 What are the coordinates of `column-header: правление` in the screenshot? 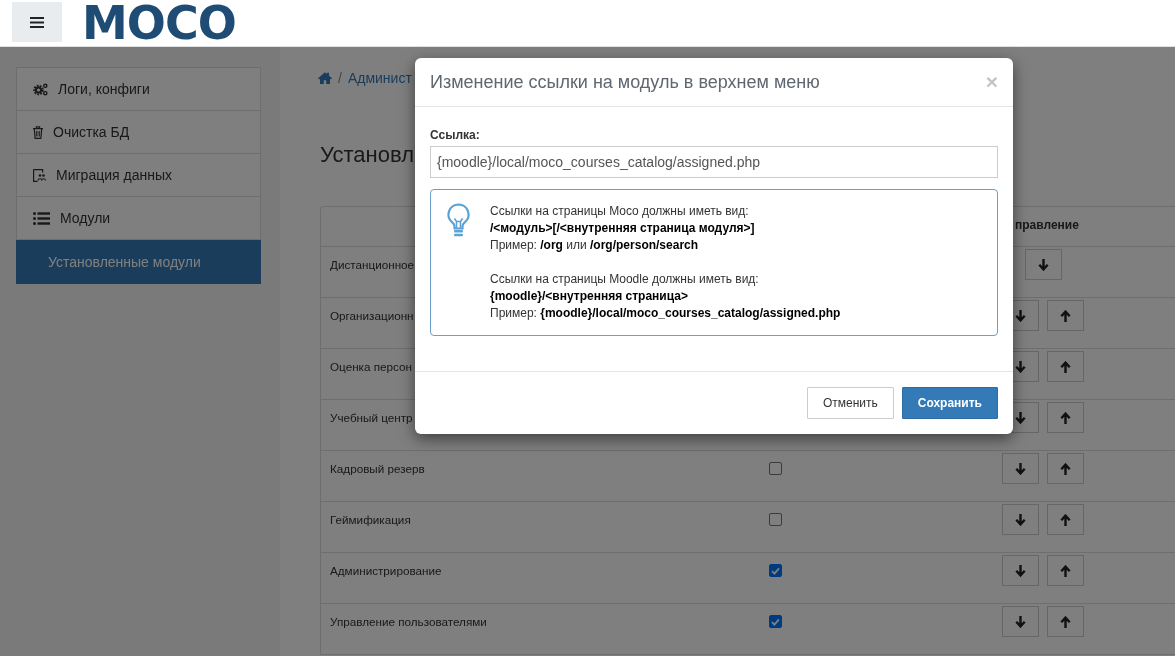 It's located at (1047, 225).